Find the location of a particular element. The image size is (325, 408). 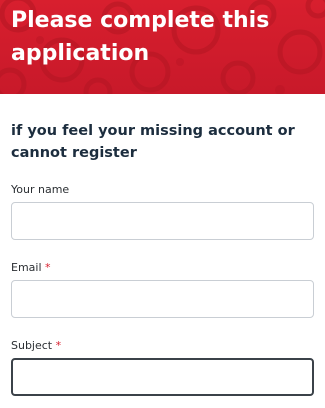

name-label-text: Your name is located at coordinates (40, 189).